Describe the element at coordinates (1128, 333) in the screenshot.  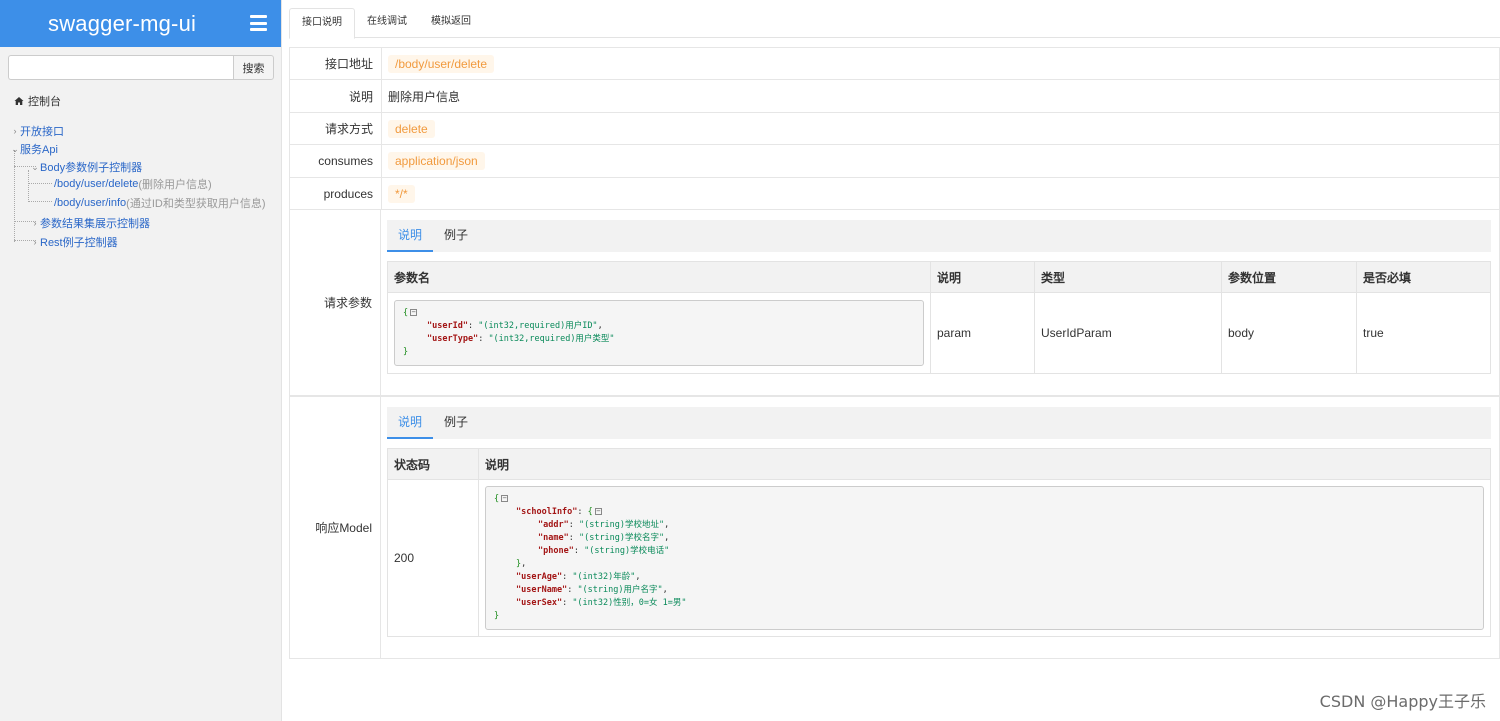
I see `cell-type: UserIdParam` at that location.